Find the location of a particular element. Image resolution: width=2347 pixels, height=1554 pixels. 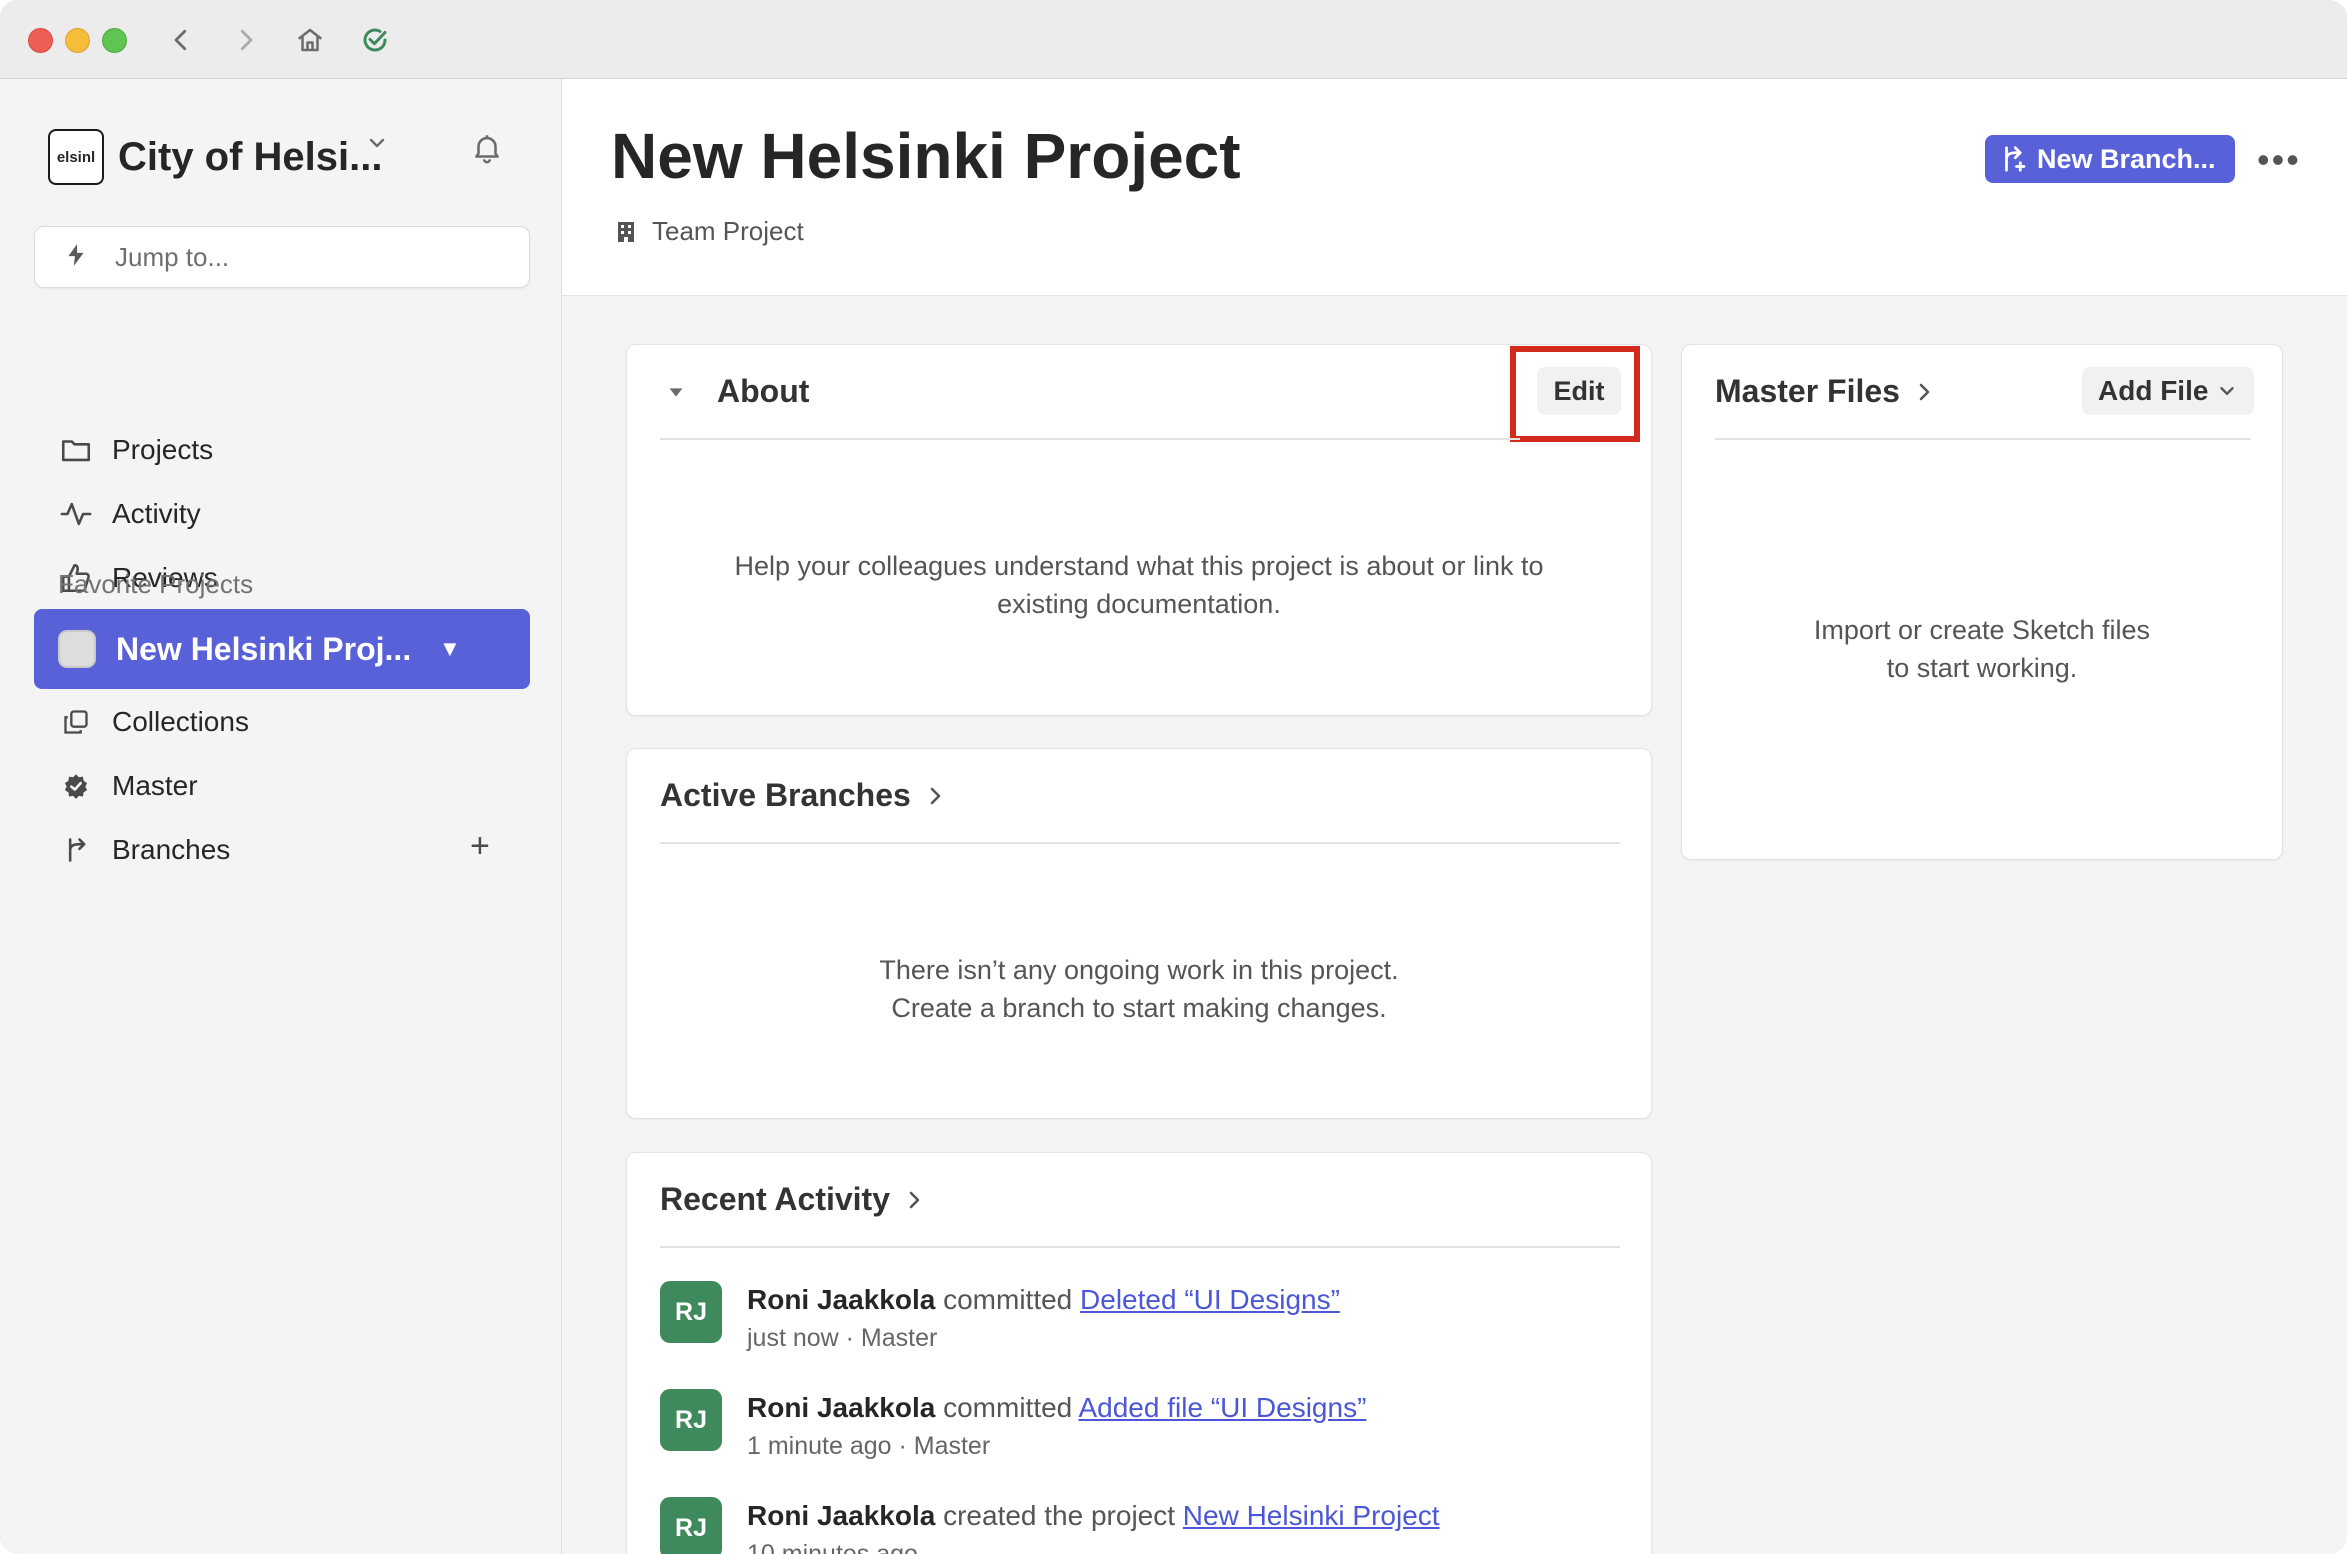

edit-highlight-box is located at coordinates (1575, 394).